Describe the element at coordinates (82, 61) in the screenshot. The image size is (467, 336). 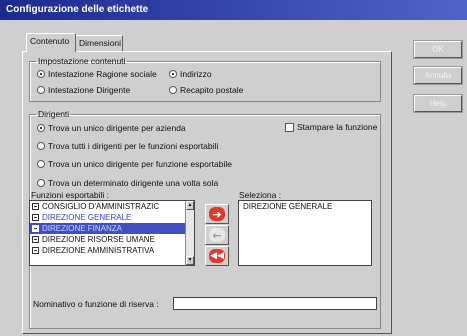
I see `impostazione-legend: Impostazione contenuti` at that location.